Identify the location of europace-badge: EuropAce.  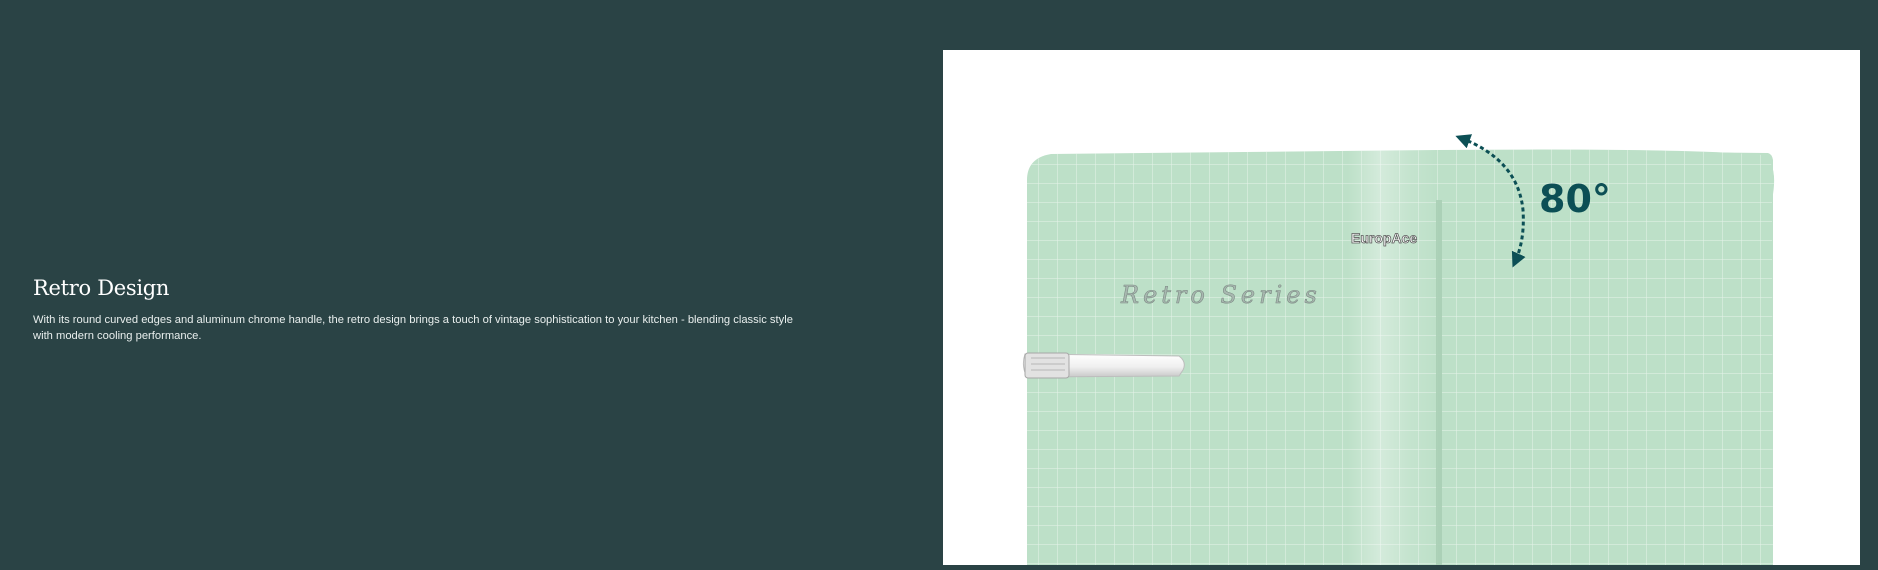
(1384, 238).